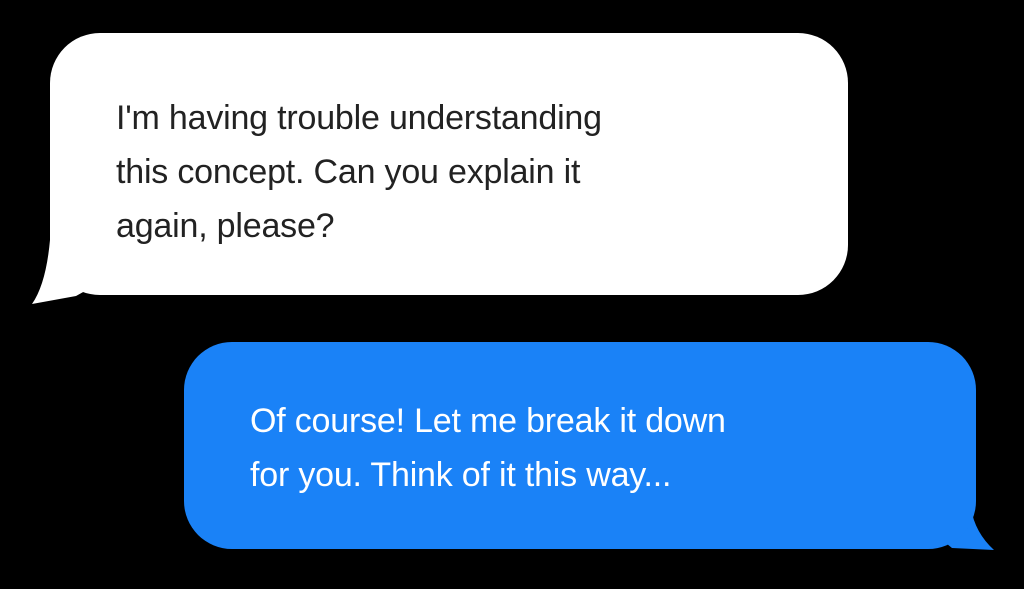 This screenshot has width=1024, height=589. What do you see at coordinates (225, 226) in the screenshot?
I see `message-text-line: again, please?` at bounding box center [225, 226].